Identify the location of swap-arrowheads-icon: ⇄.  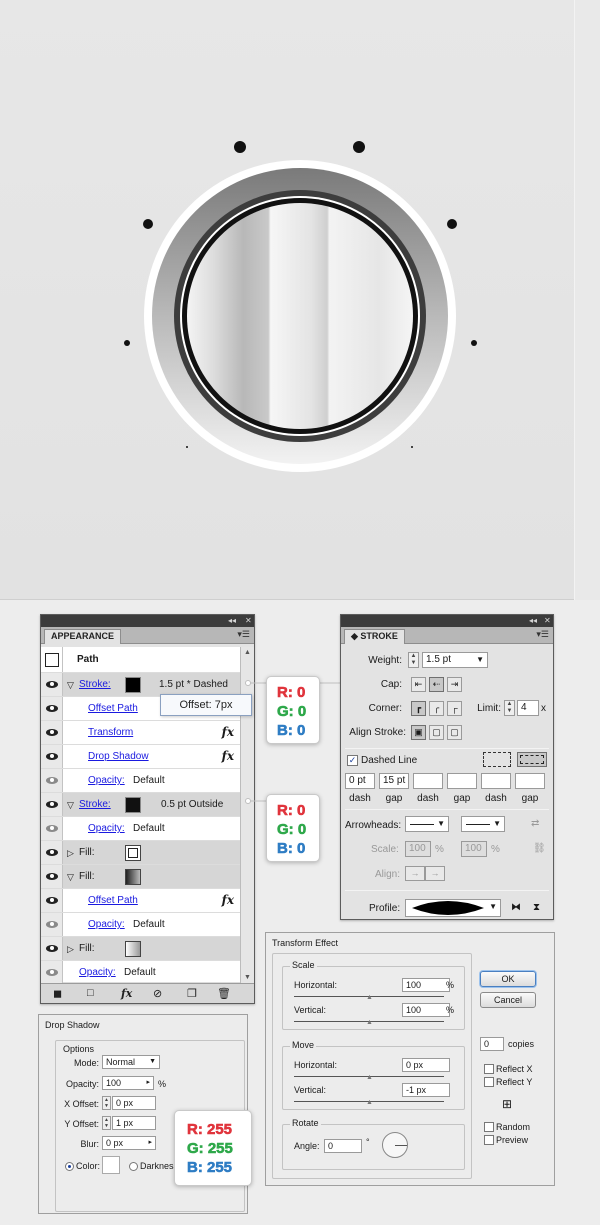
(535, 823).